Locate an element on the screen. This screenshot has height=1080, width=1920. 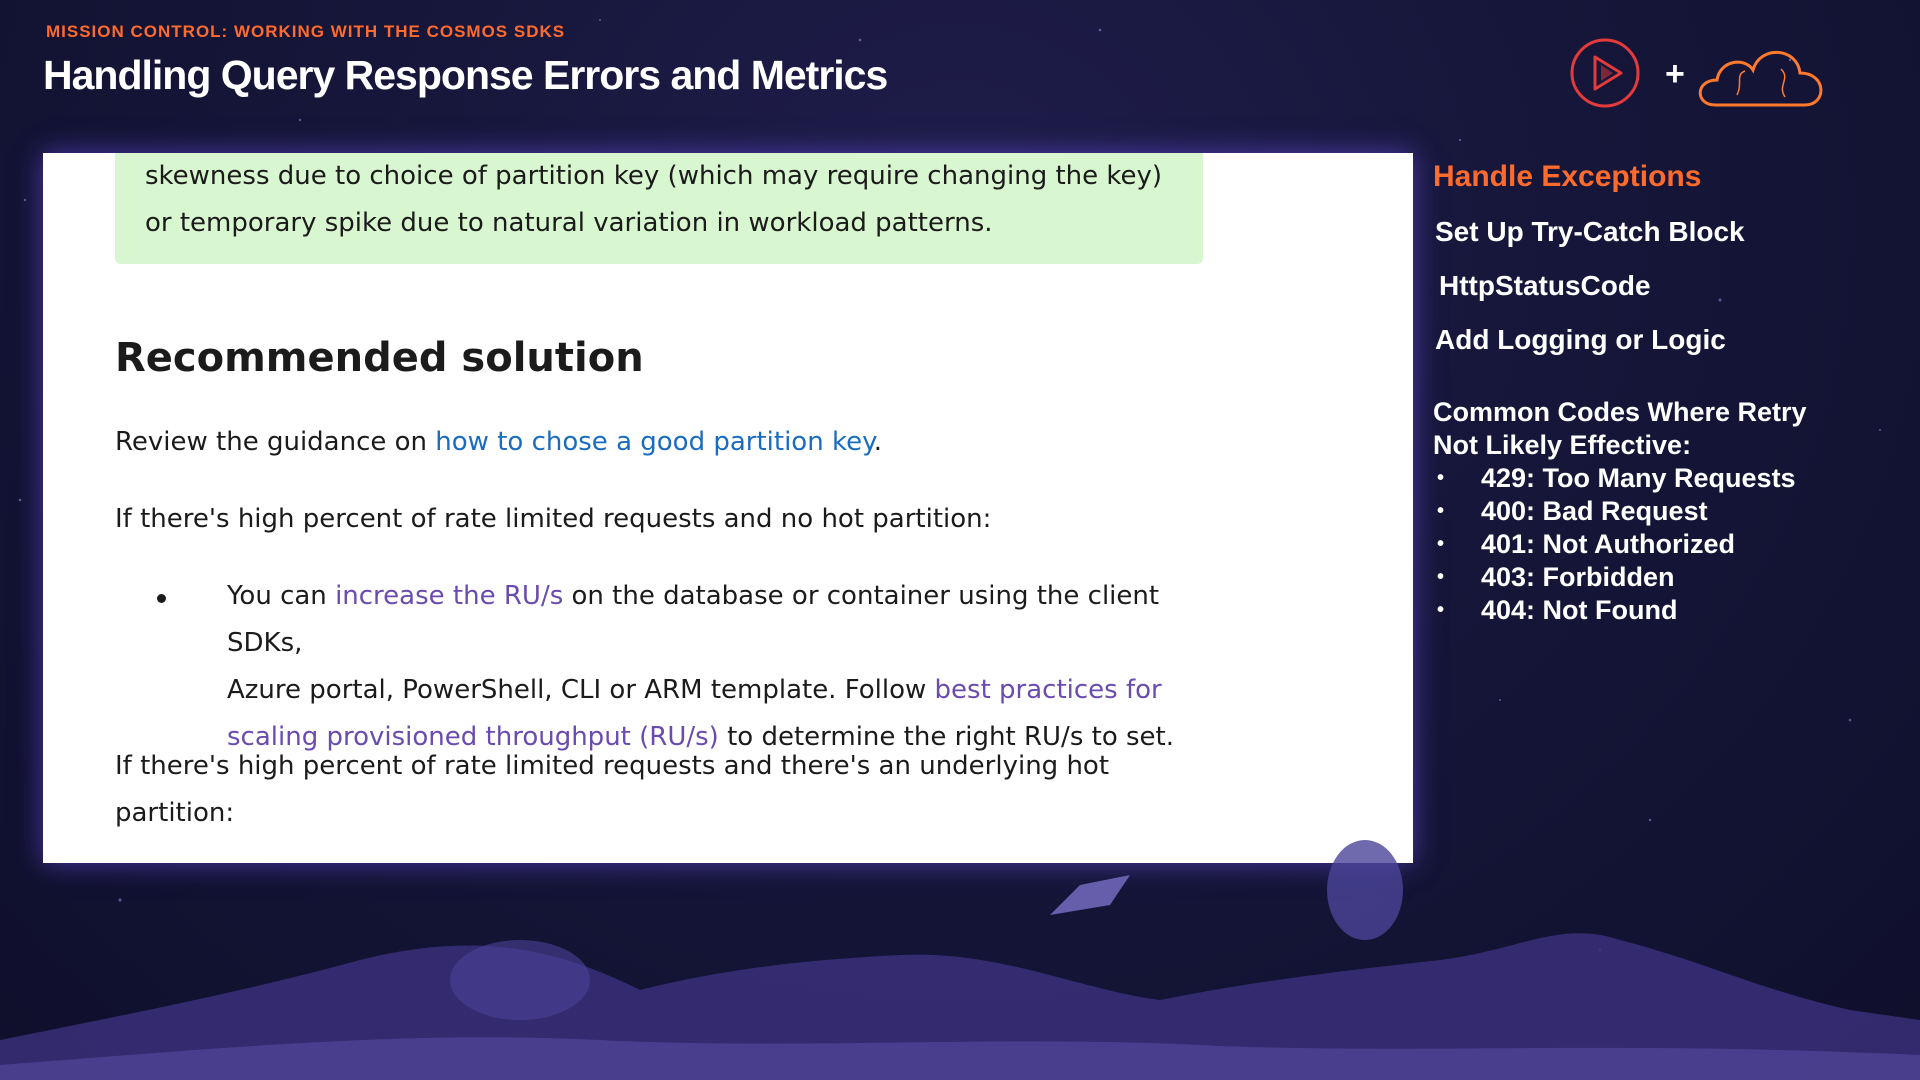
codes-title-line-1: Common Codes Where Retry is located at coordinates (1620, 412).